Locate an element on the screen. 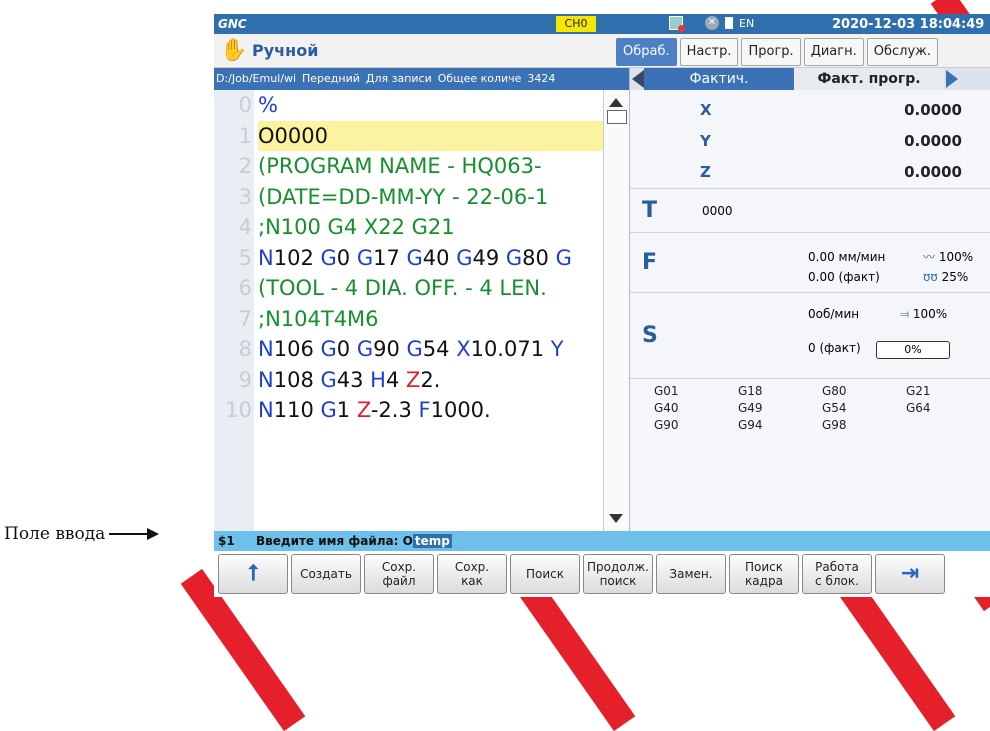 Image resolution: width=990 pixels, height=731 pixels. gcode-item: G98 is located at coordinates (834, 425).